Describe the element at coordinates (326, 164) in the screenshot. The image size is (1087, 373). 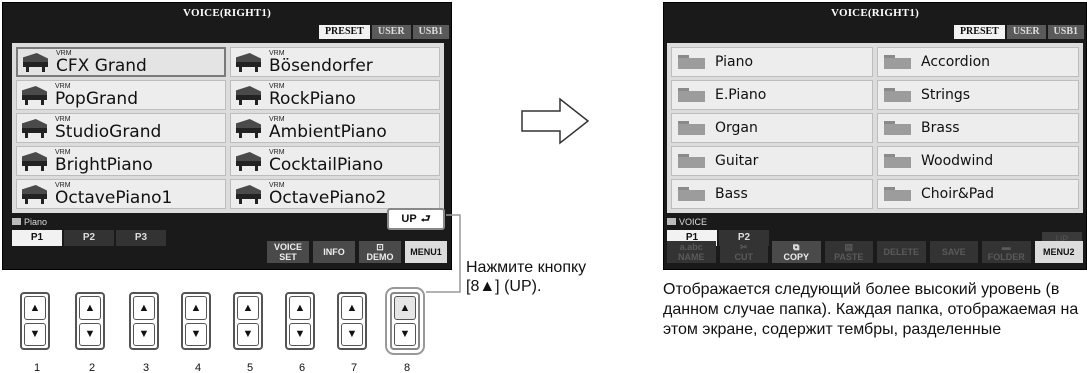
I see `voice-name: CocktailPiano` at that location.